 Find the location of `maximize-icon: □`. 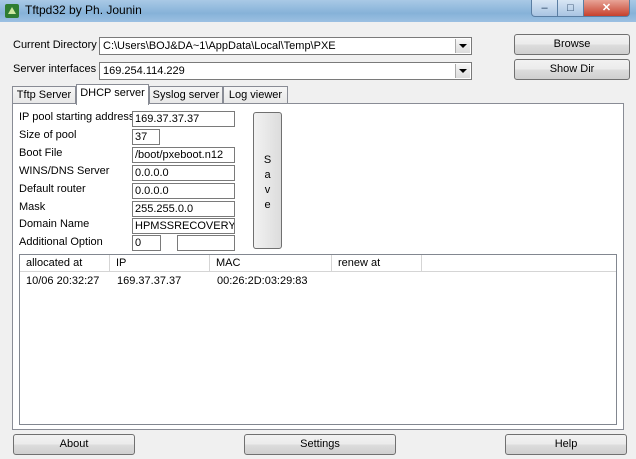

maximize-icon: □ is located at coordinates (570, 8).